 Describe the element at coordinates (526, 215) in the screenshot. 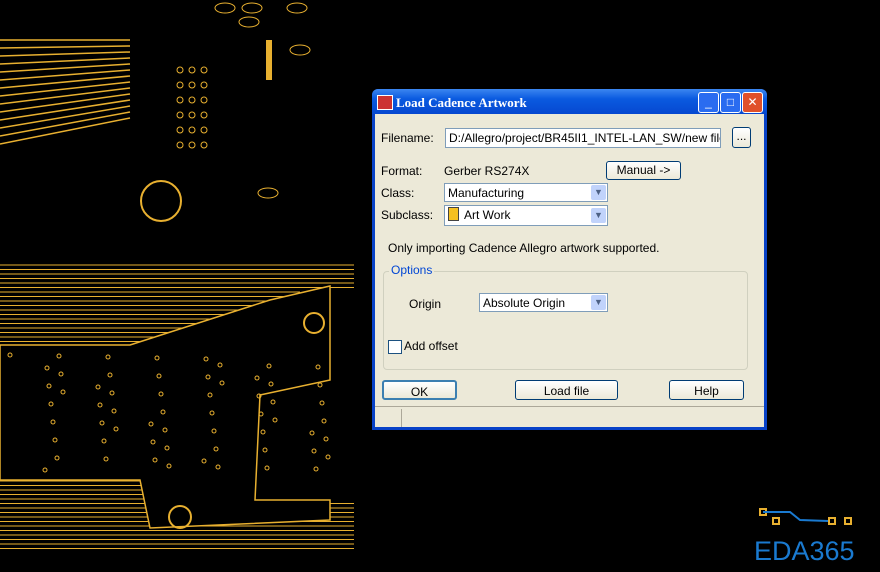

I see `subclass-select: Art Work ▼` at that location.